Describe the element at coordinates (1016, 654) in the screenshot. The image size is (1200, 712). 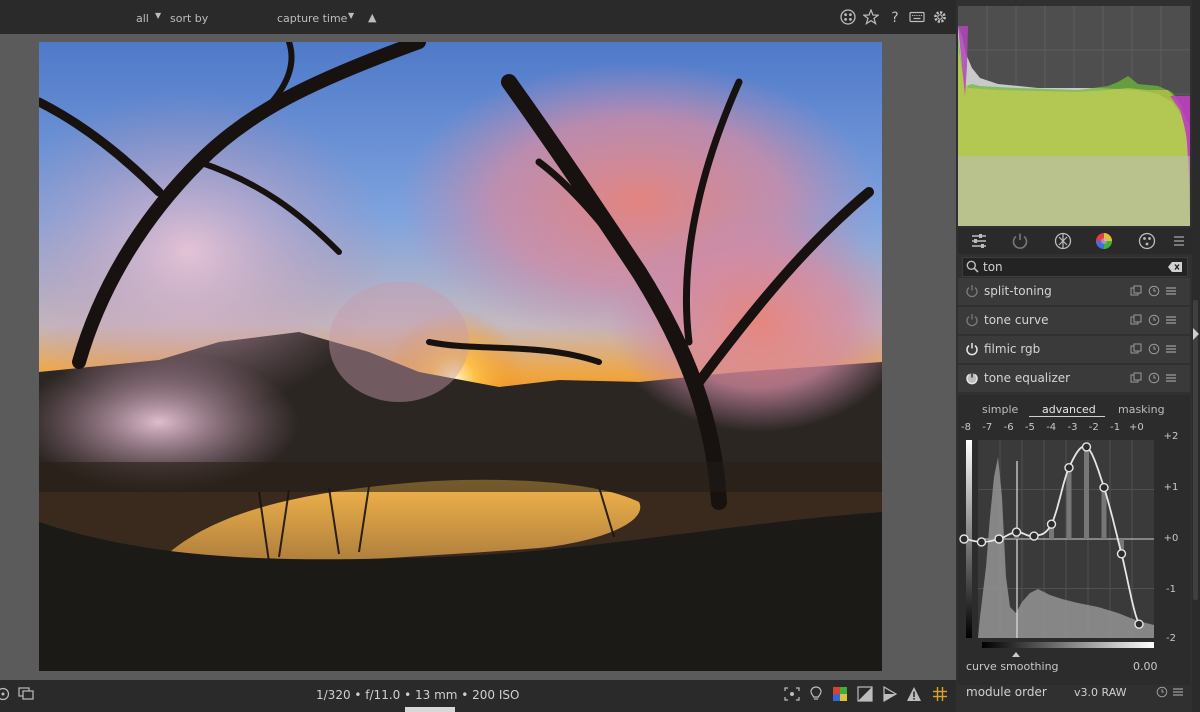
I see `slider-marker` at that location.